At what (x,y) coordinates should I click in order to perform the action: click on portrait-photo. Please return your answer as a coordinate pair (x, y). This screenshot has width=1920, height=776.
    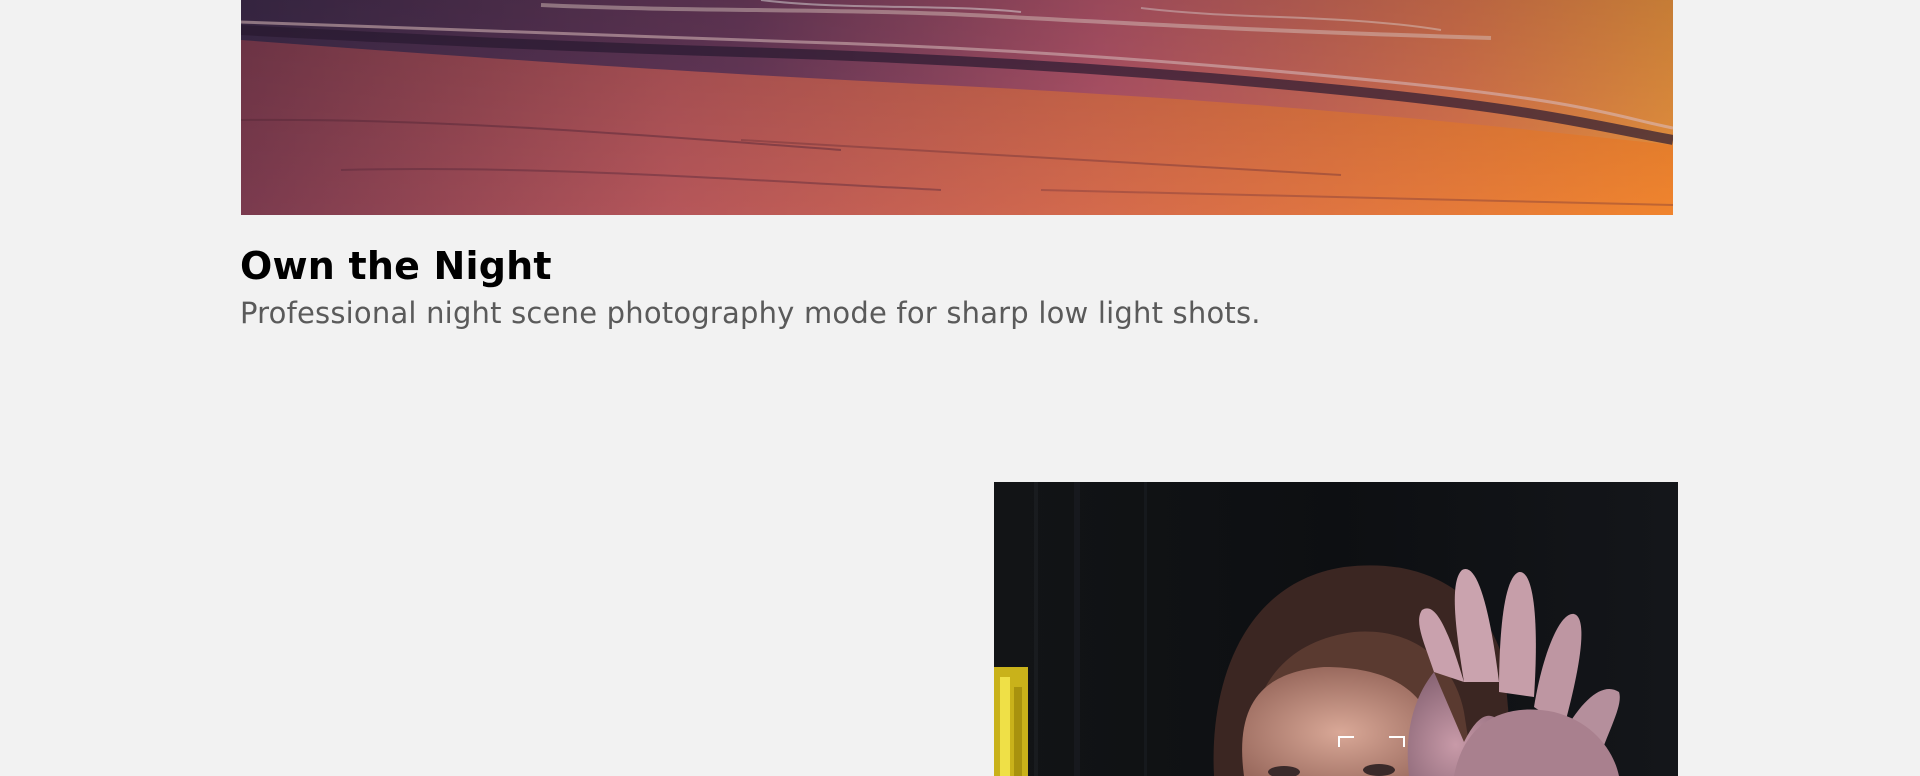
    Looking at the image, I should click on (1336, 629).